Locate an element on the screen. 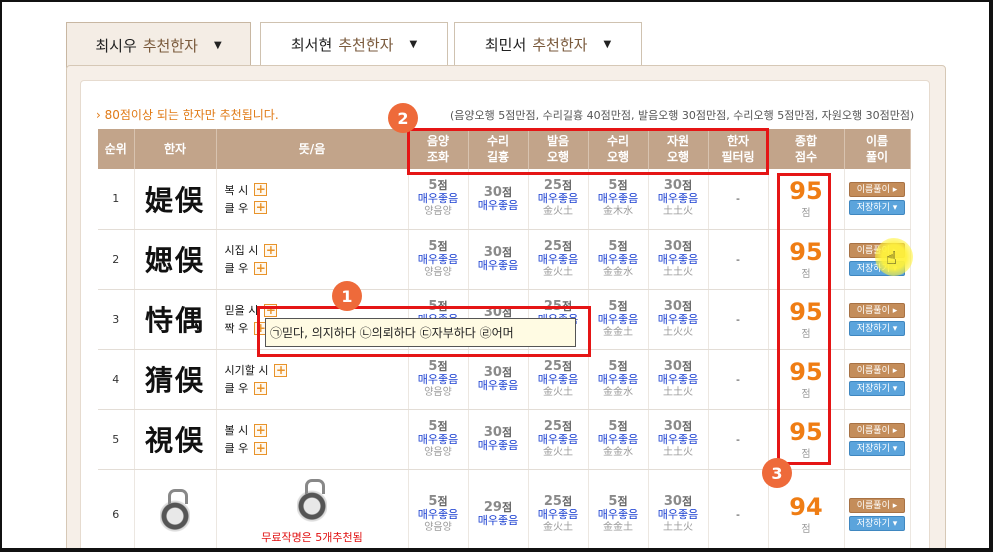 This screenshot has height=552, width=993. meaning-cell: 무료작명은 5개추천됨 is located at coordinates (312, 508).